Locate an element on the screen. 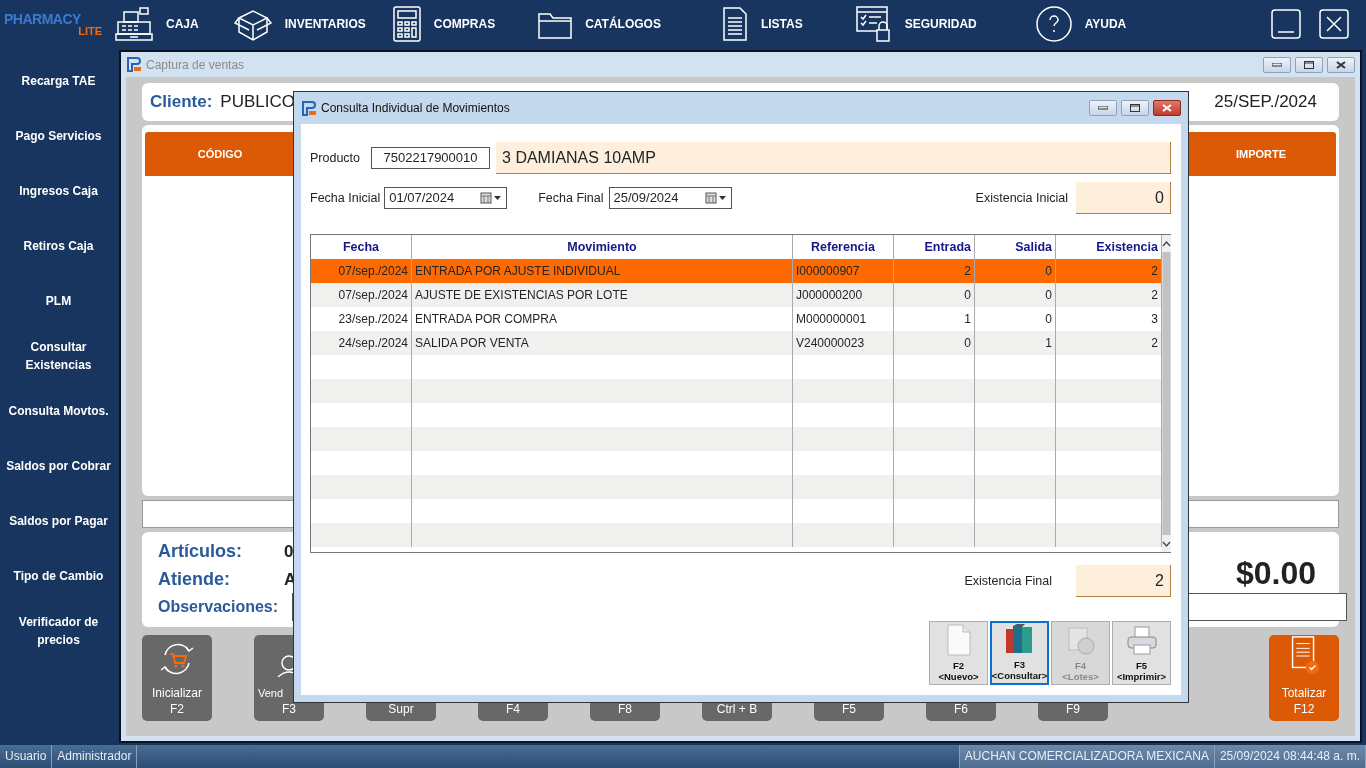 The image size is (1366, 768). sidebar-item: Recarga TAE is located at coordinates (58, 80).